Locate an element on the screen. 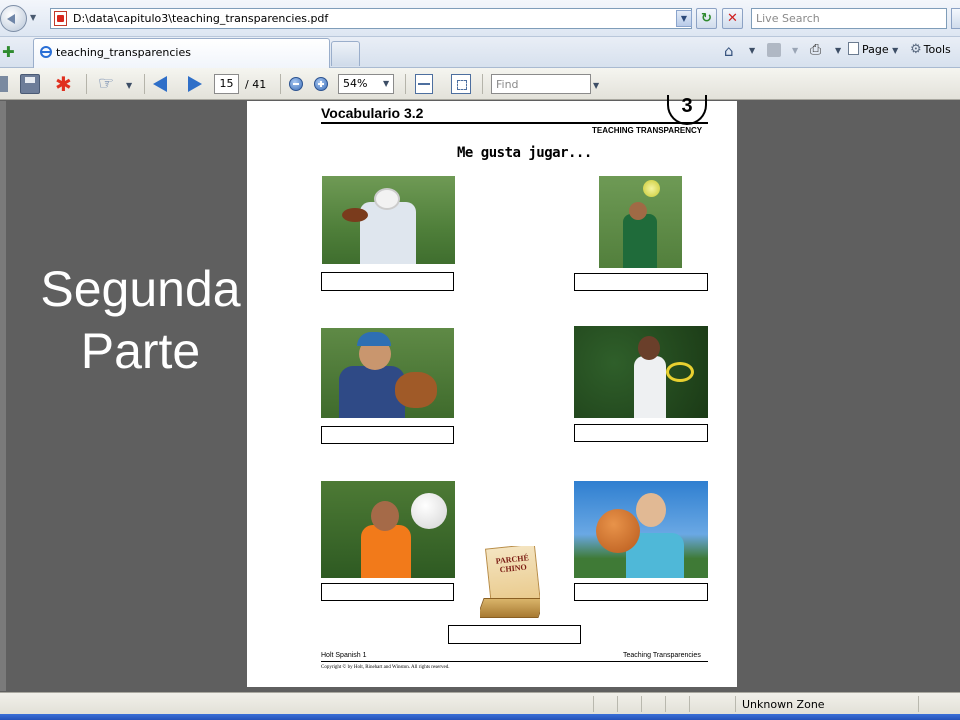  fit-page-icon is located at coordinates (461, 84).